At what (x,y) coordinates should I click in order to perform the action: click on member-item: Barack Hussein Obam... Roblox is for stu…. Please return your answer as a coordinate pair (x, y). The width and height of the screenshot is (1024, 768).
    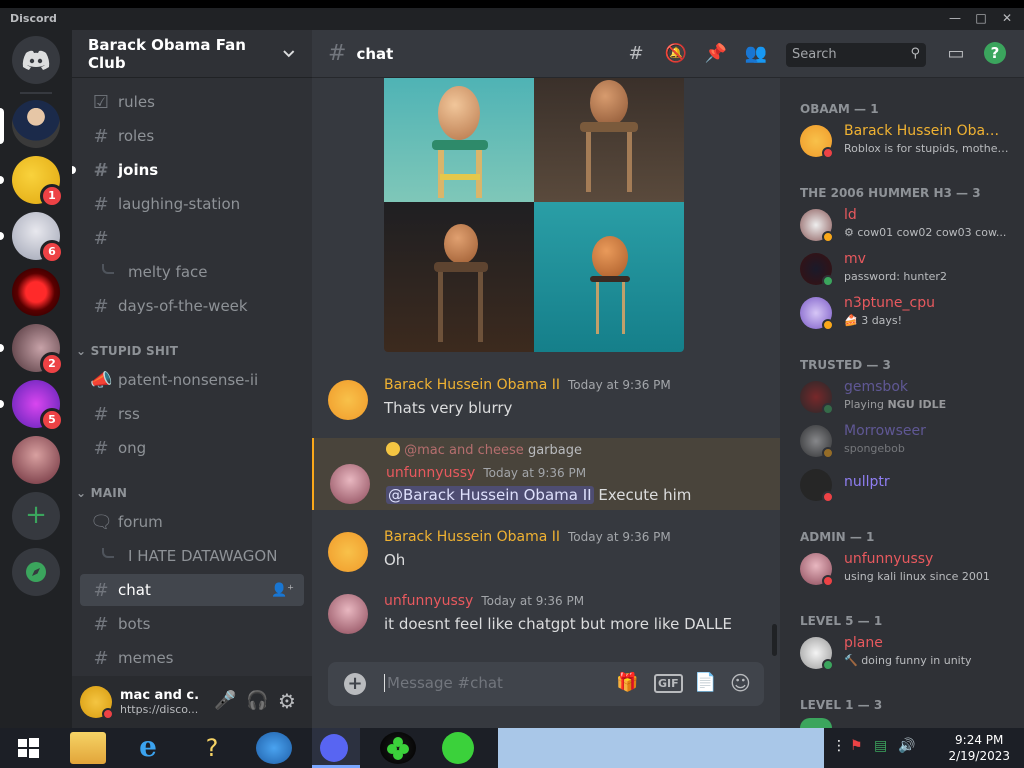
    Looking at the image, I should click on (908, 141).